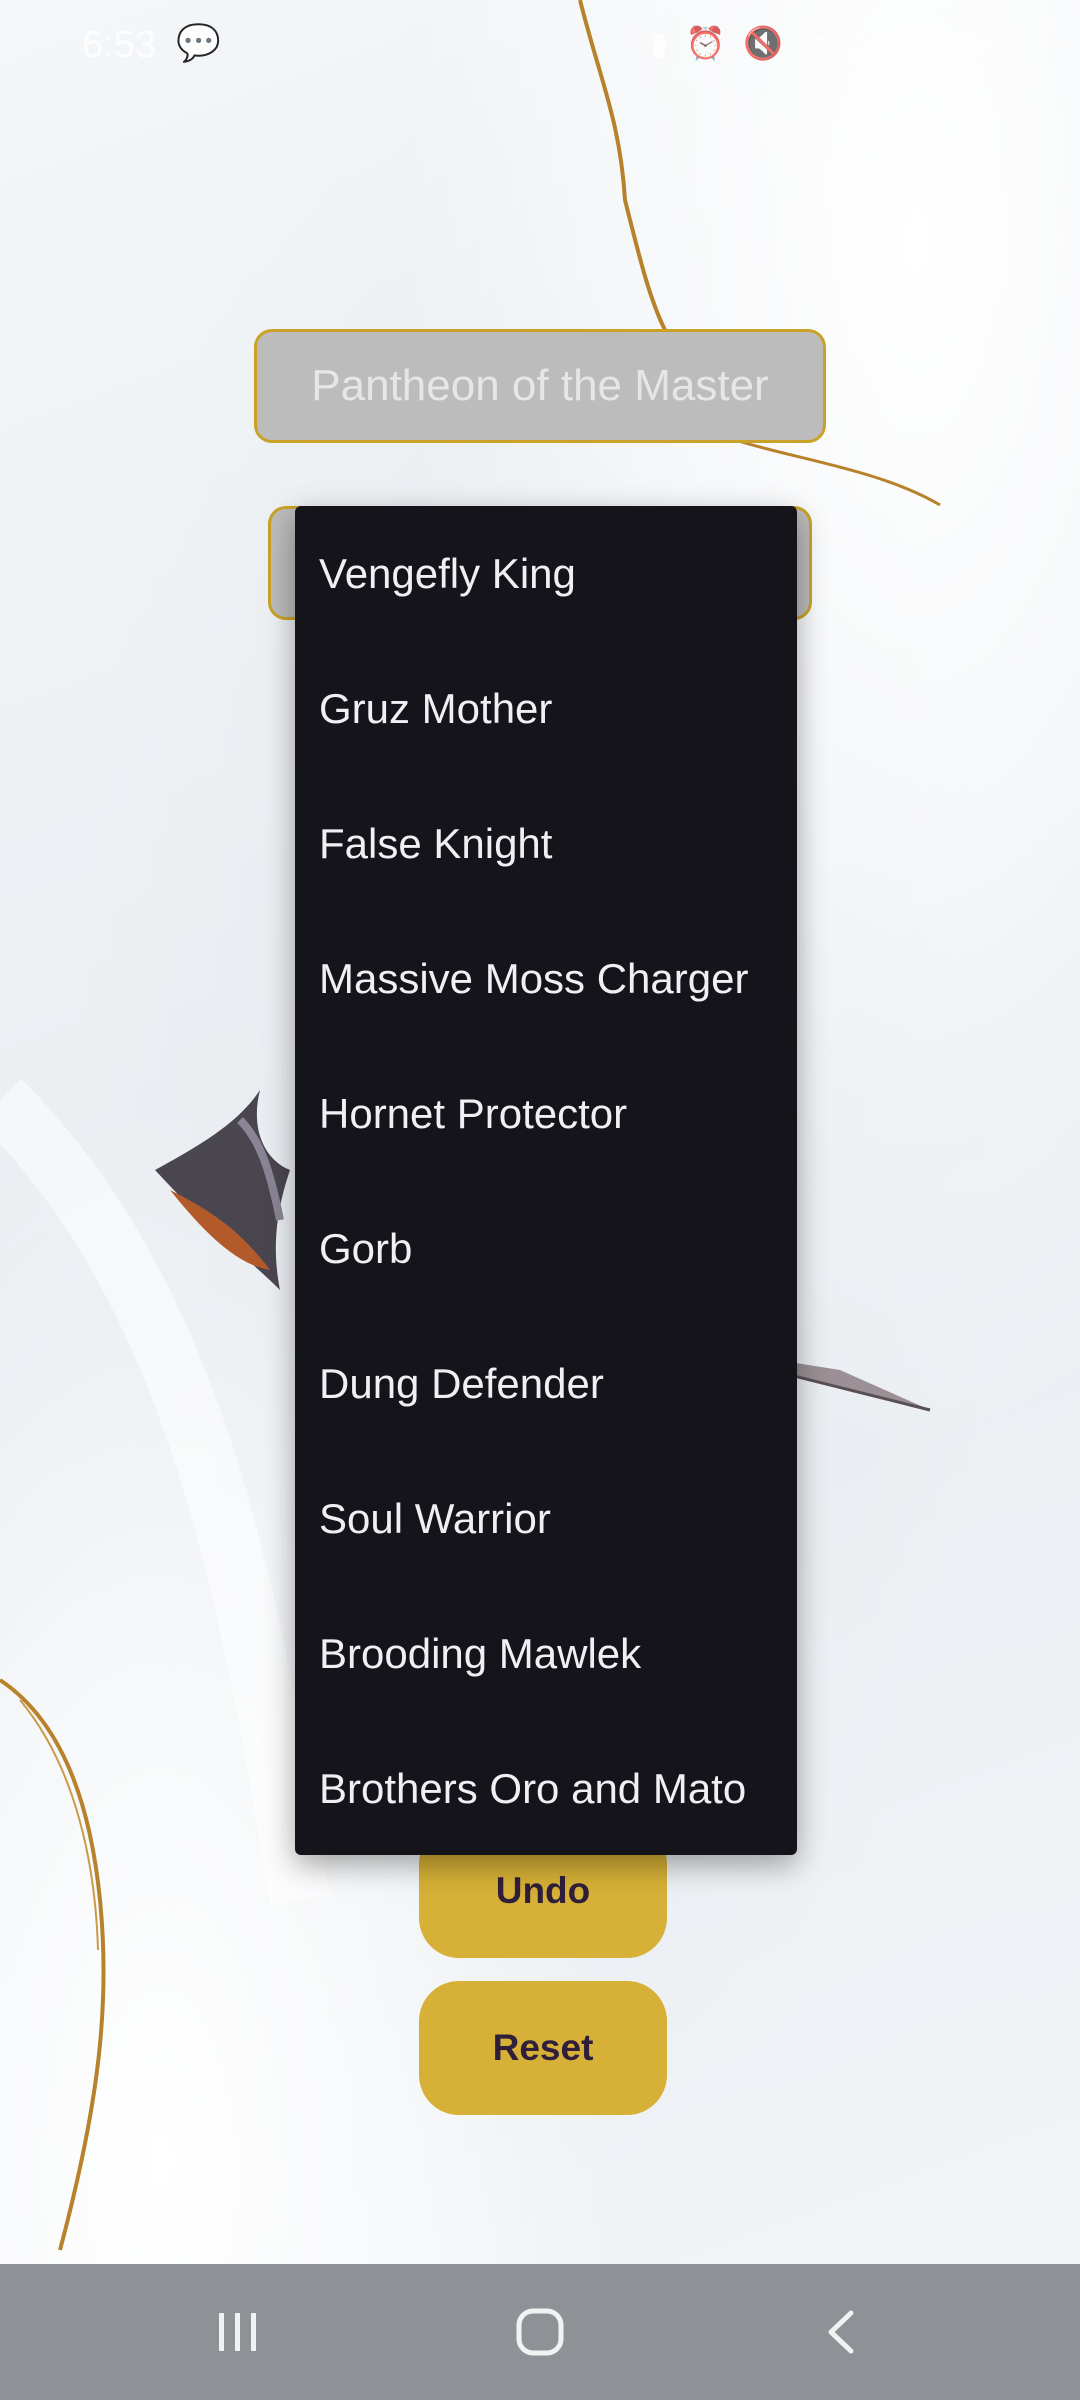  Describe the element at coordinates (119, 45) in the screenshot. I see `status-time: 6:53` at that location.